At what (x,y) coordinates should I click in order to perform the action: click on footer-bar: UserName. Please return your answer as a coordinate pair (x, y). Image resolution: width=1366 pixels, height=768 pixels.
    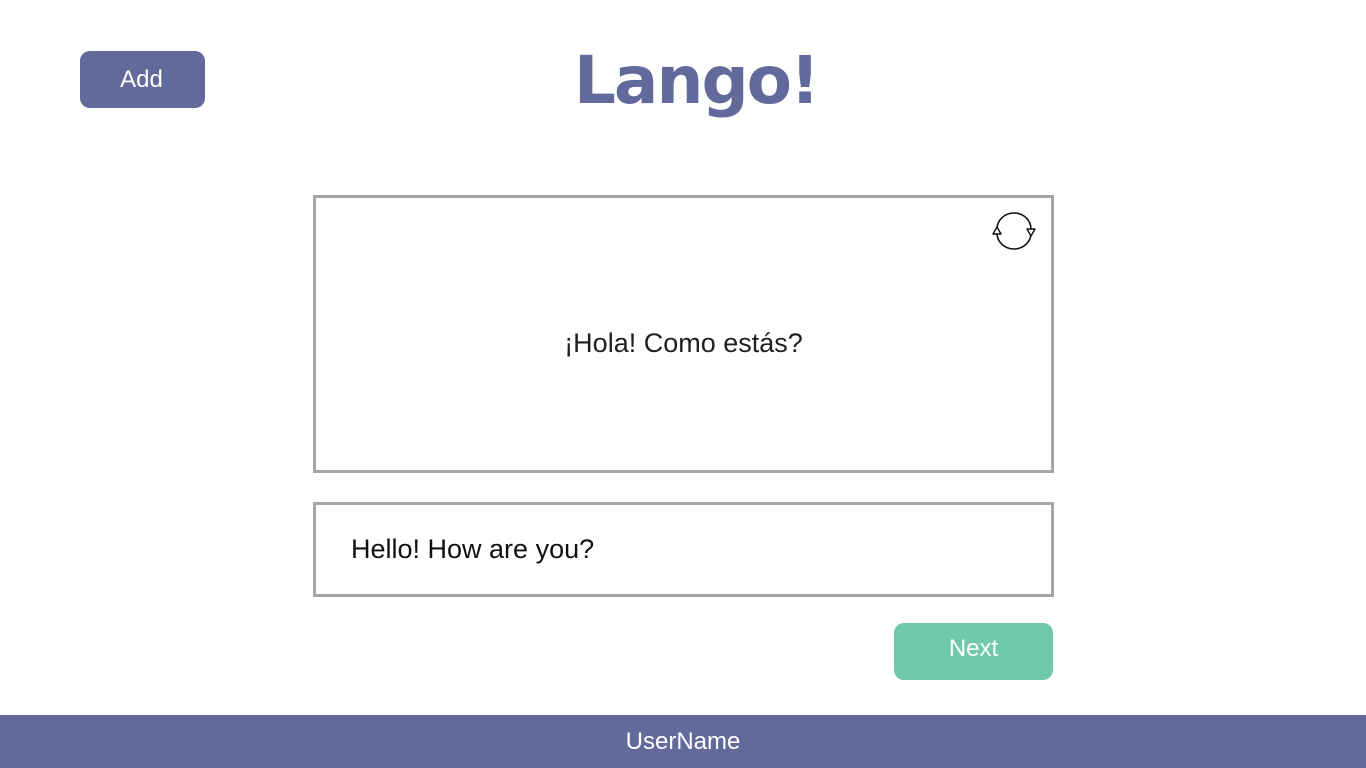
    Looking at the image, I should click on (683, 741).